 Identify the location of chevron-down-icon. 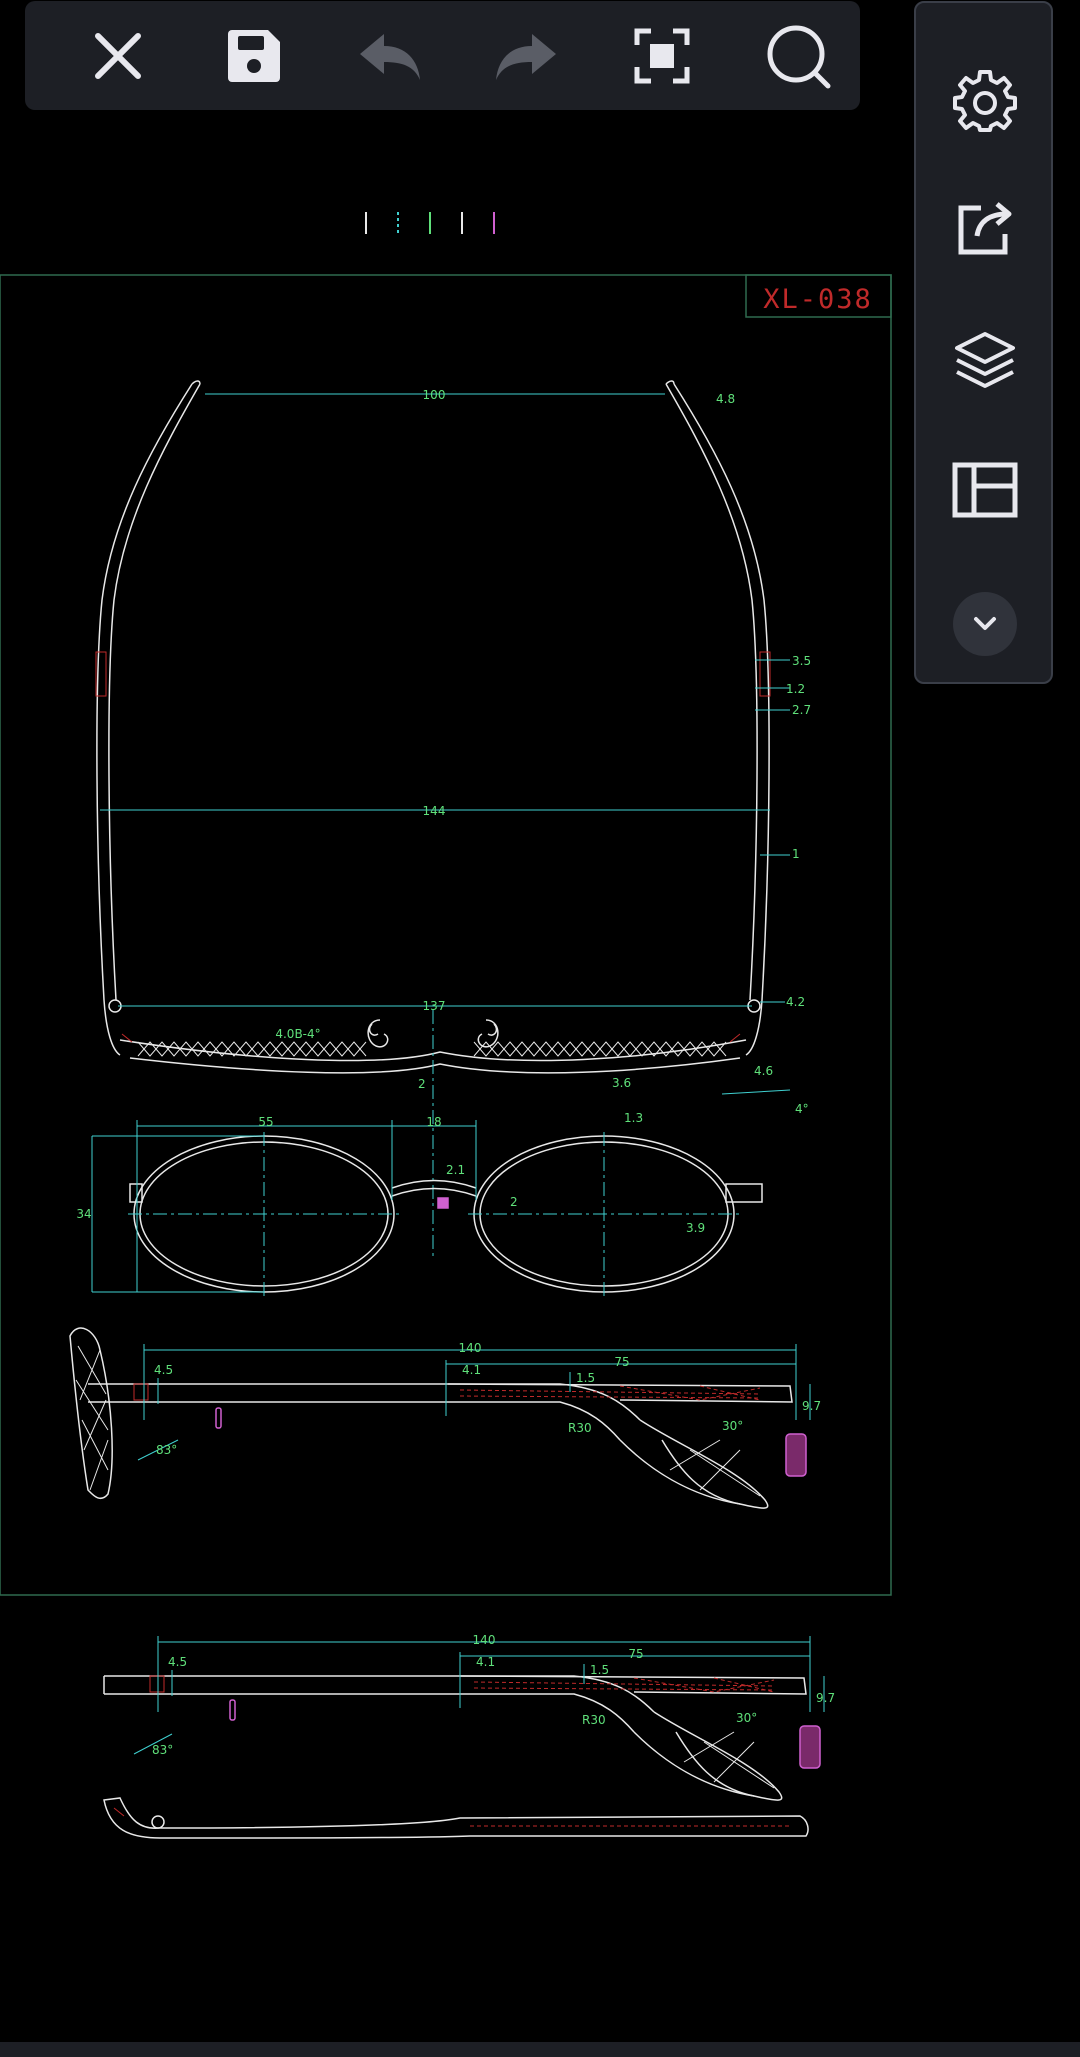
(985, 623).